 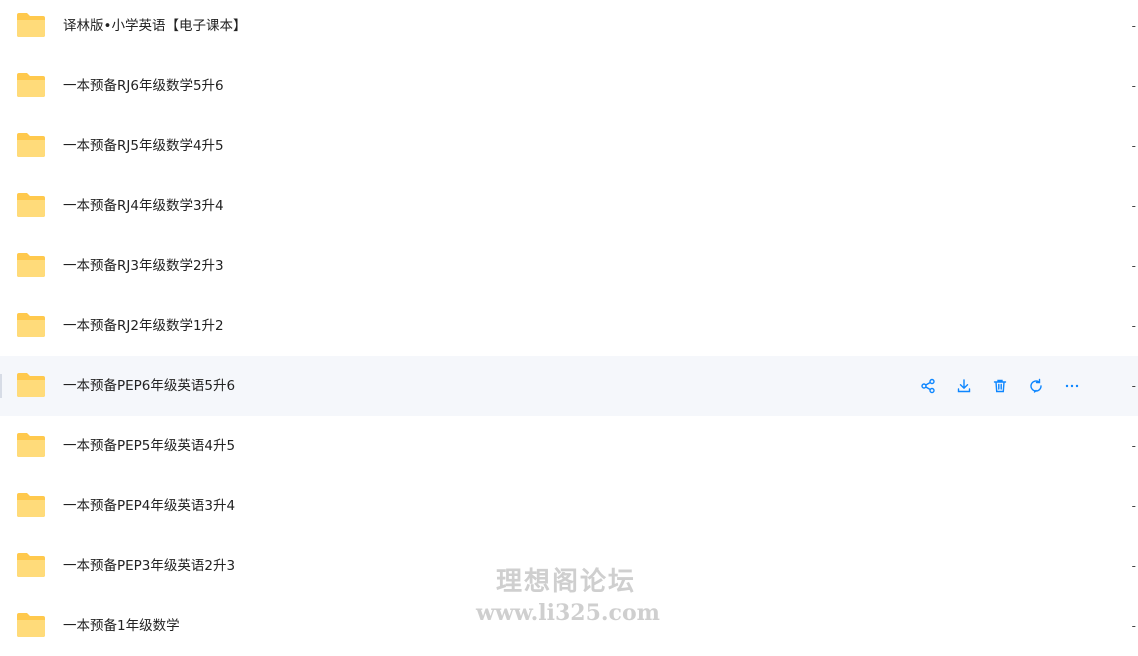 What do you see at coordinates (568, 613) in the screenshot?
I see `watermark-url: www.li325.com` at bounding box center [568, 613].